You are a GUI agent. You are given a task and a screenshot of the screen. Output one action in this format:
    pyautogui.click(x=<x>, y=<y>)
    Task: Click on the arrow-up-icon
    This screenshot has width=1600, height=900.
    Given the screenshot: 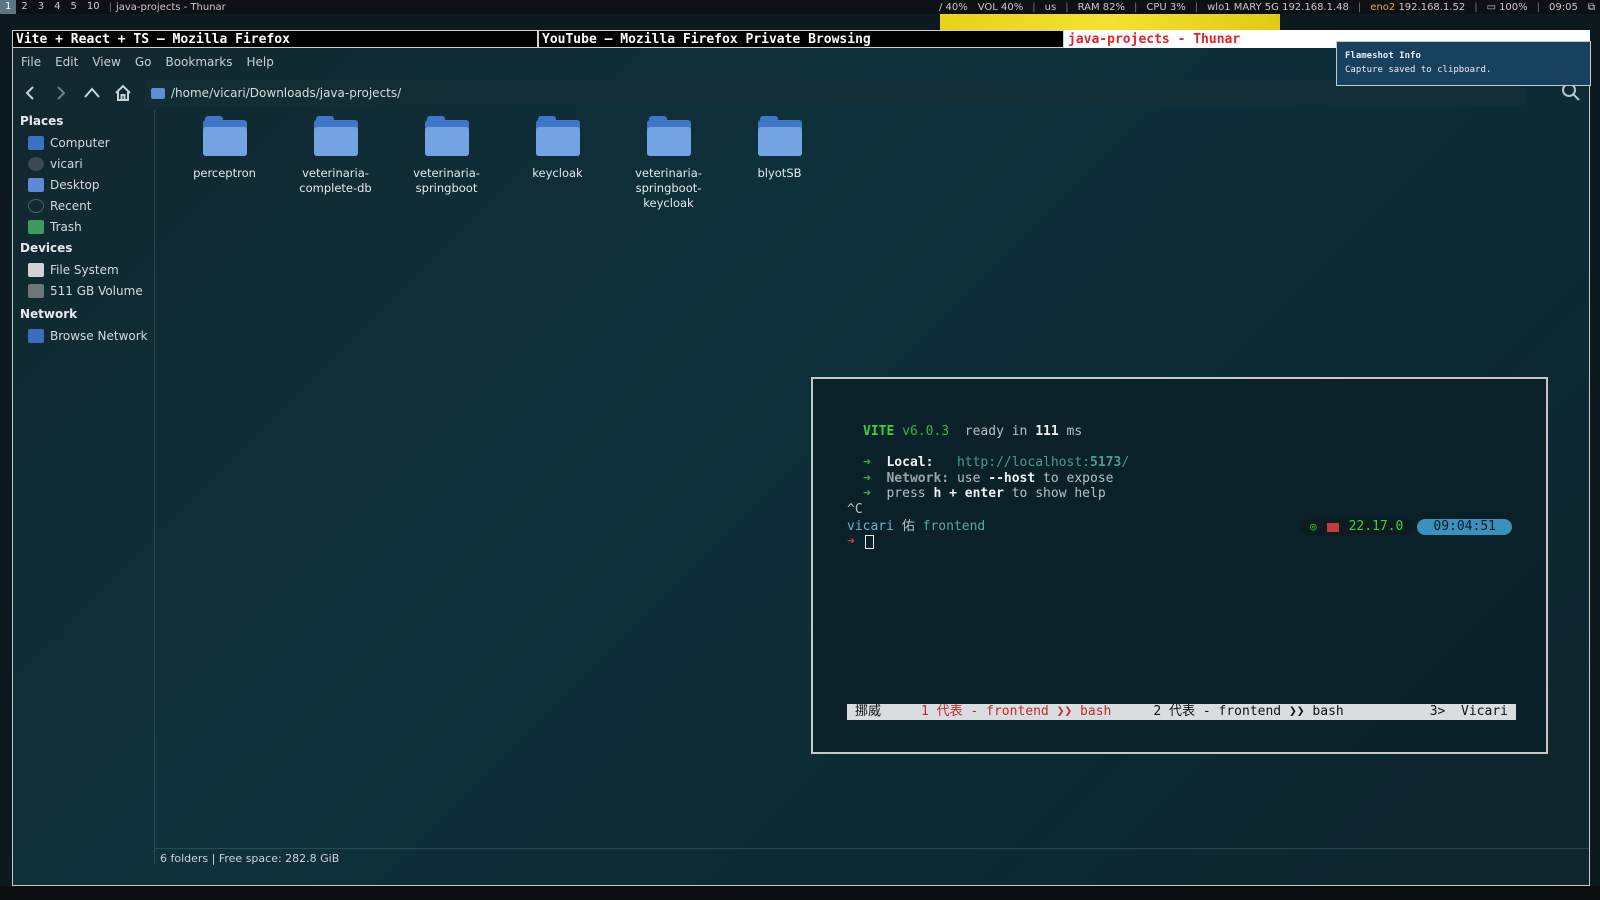 What is the action you would take?
    pyautogui.click(x=92, y=92)
    